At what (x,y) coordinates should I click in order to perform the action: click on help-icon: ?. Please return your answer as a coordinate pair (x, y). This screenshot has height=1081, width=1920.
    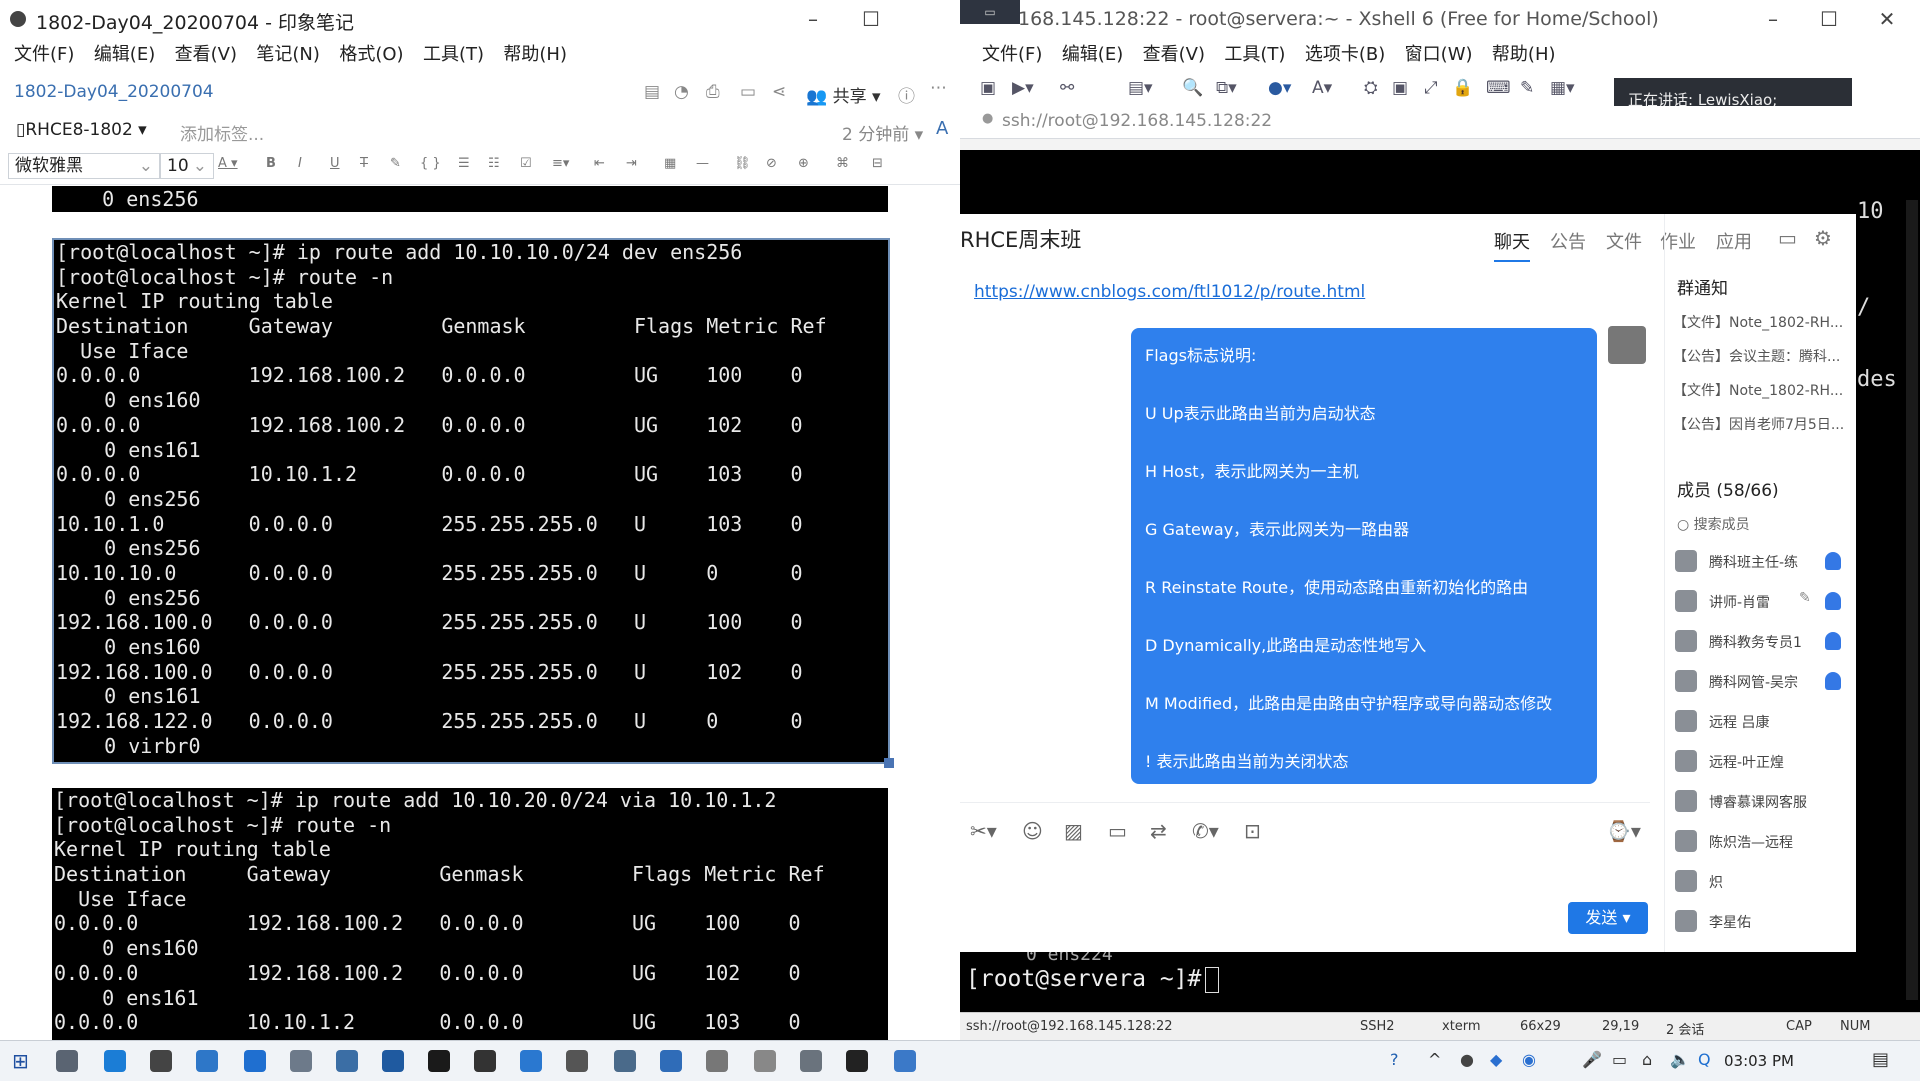
    Looking at the image, I should click on (1394, 1059).